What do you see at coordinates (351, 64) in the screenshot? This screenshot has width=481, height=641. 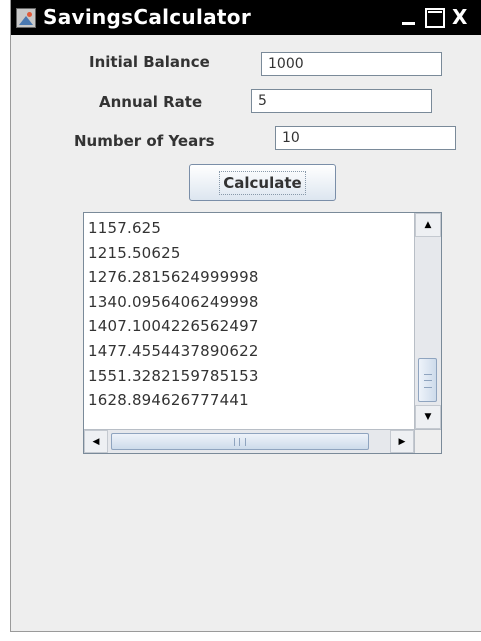 I see `initial-balance-input` at bounding box center [351, 64].